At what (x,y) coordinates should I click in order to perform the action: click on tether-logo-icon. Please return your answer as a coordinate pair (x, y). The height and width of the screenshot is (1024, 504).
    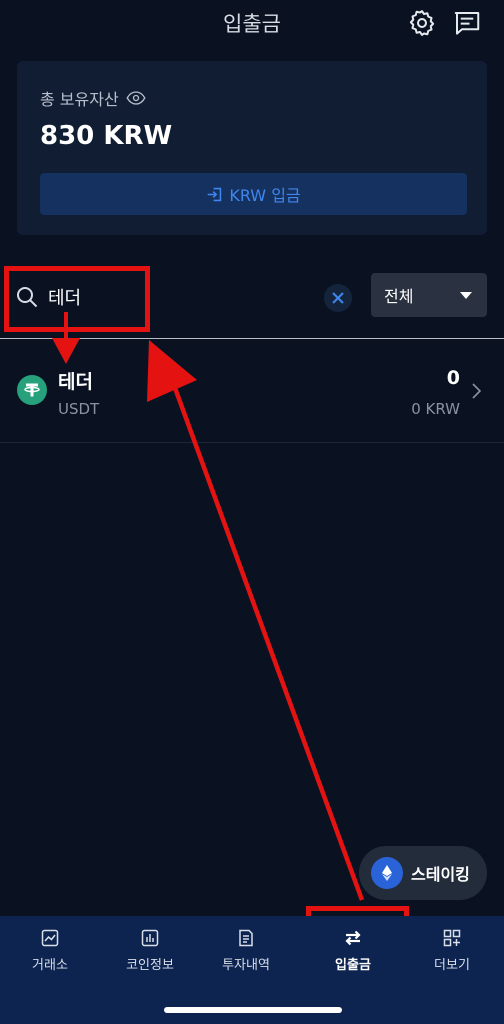
    Looking at the image, I should click on (32, 390).